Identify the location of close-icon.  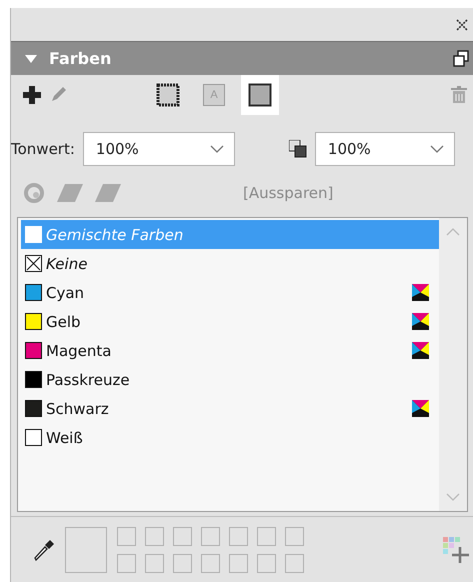
(462, 25).